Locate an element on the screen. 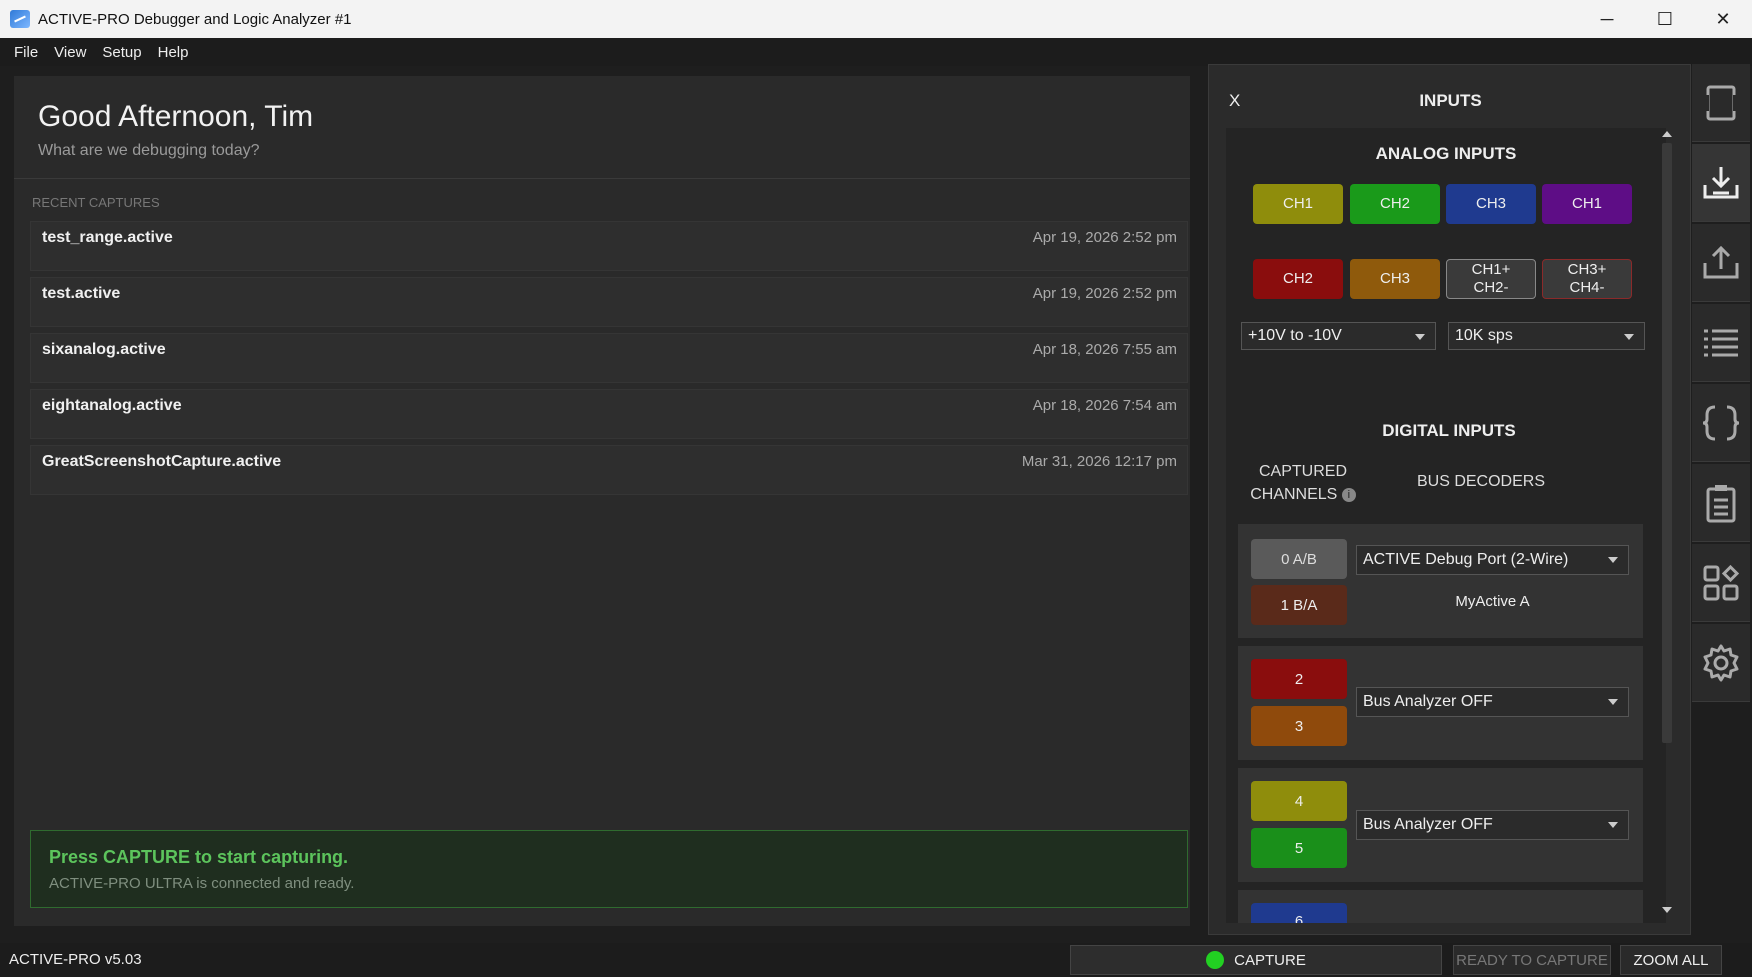 The height and width of the screenshot is (977, 1752). export-icon is located at coordinates (1721, 261).